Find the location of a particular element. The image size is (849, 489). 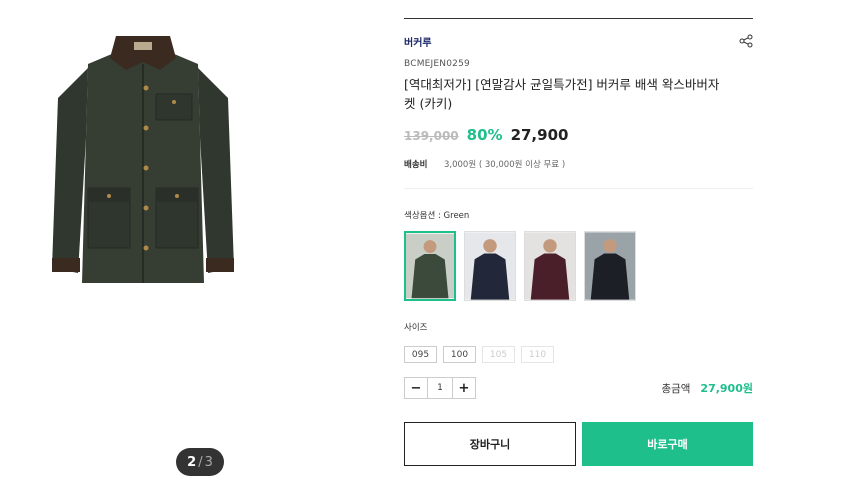

total-label: 총금액 is located at coordinates (676, 389).